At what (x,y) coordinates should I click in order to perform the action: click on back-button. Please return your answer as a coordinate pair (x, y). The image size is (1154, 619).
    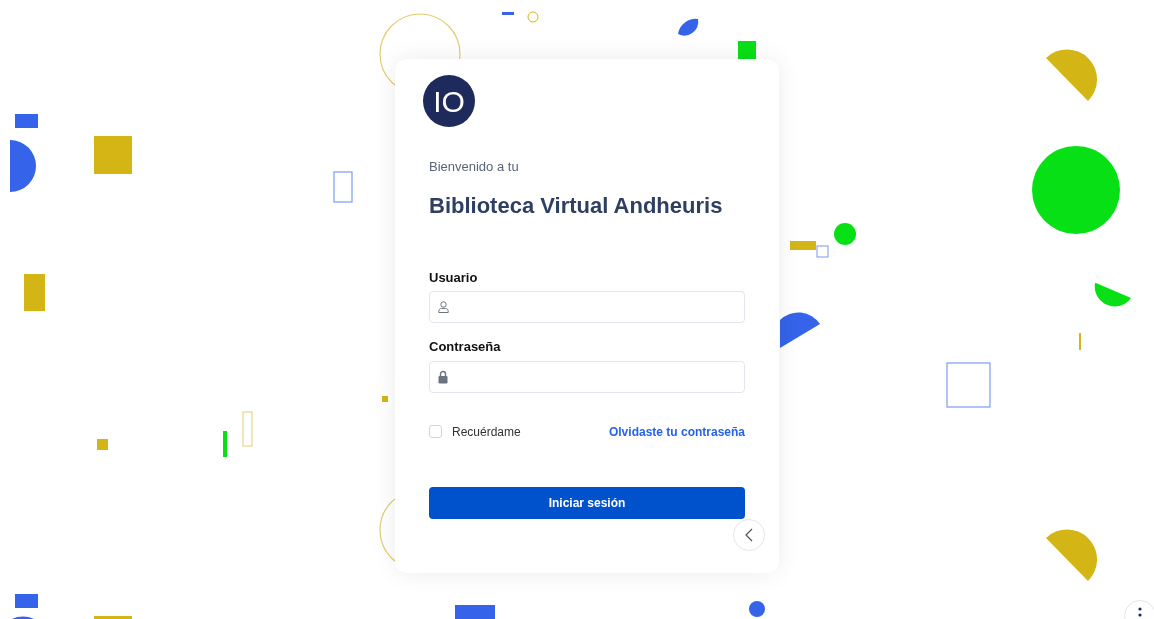
    Looking at the image, I should click on (749, 535).